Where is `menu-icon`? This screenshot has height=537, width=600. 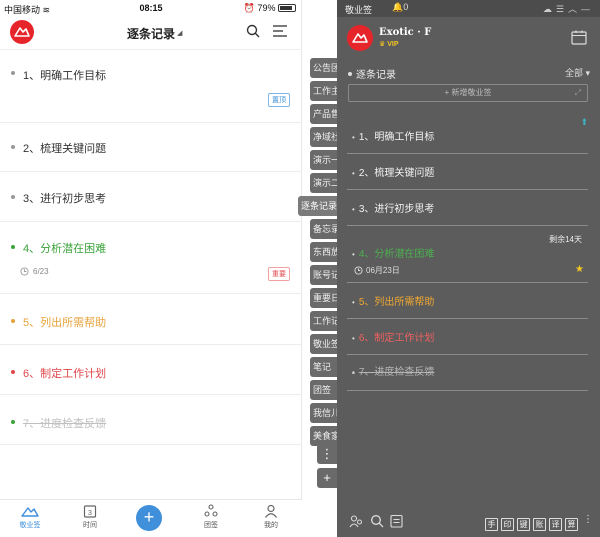 menu-icon is located at coordinates (280, 31).